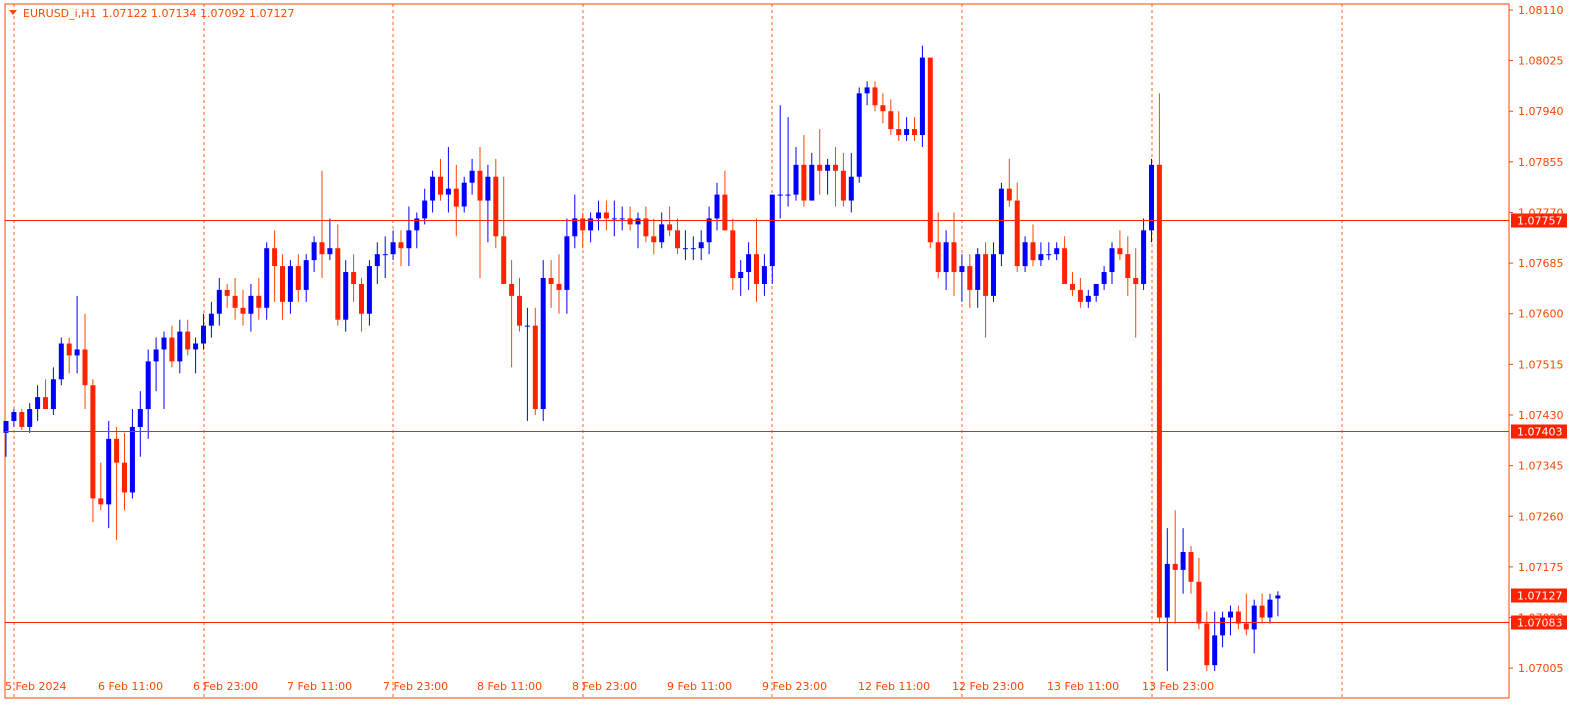 The height and width of the screenshot is (708, 1586). What do you see at coordinates (1541, 314) in the screenshot?
I see `y-tick-label: 1.07600` at bounding box center [1541, 314].